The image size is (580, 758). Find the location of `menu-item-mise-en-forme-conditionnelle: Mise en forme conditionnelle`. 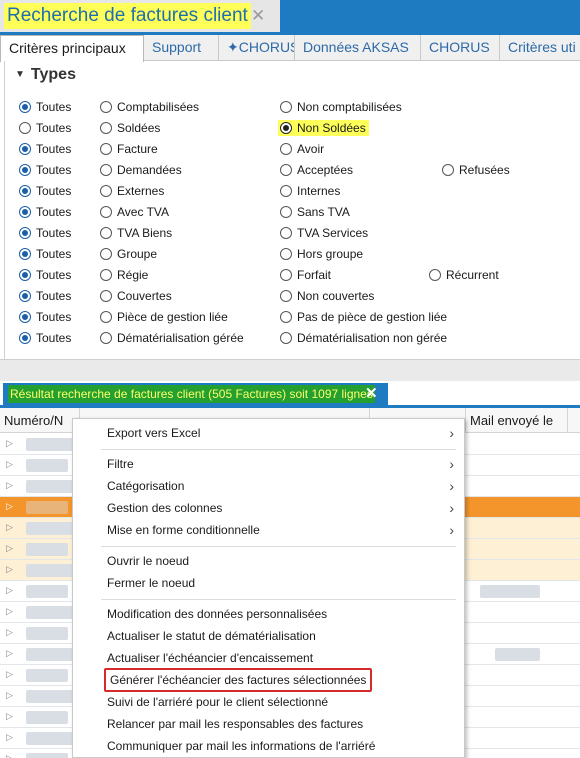

menu-item-mise-en-forme-conditionnelle: Mise en forme conditionnelle is located at coordinates (183, 530).